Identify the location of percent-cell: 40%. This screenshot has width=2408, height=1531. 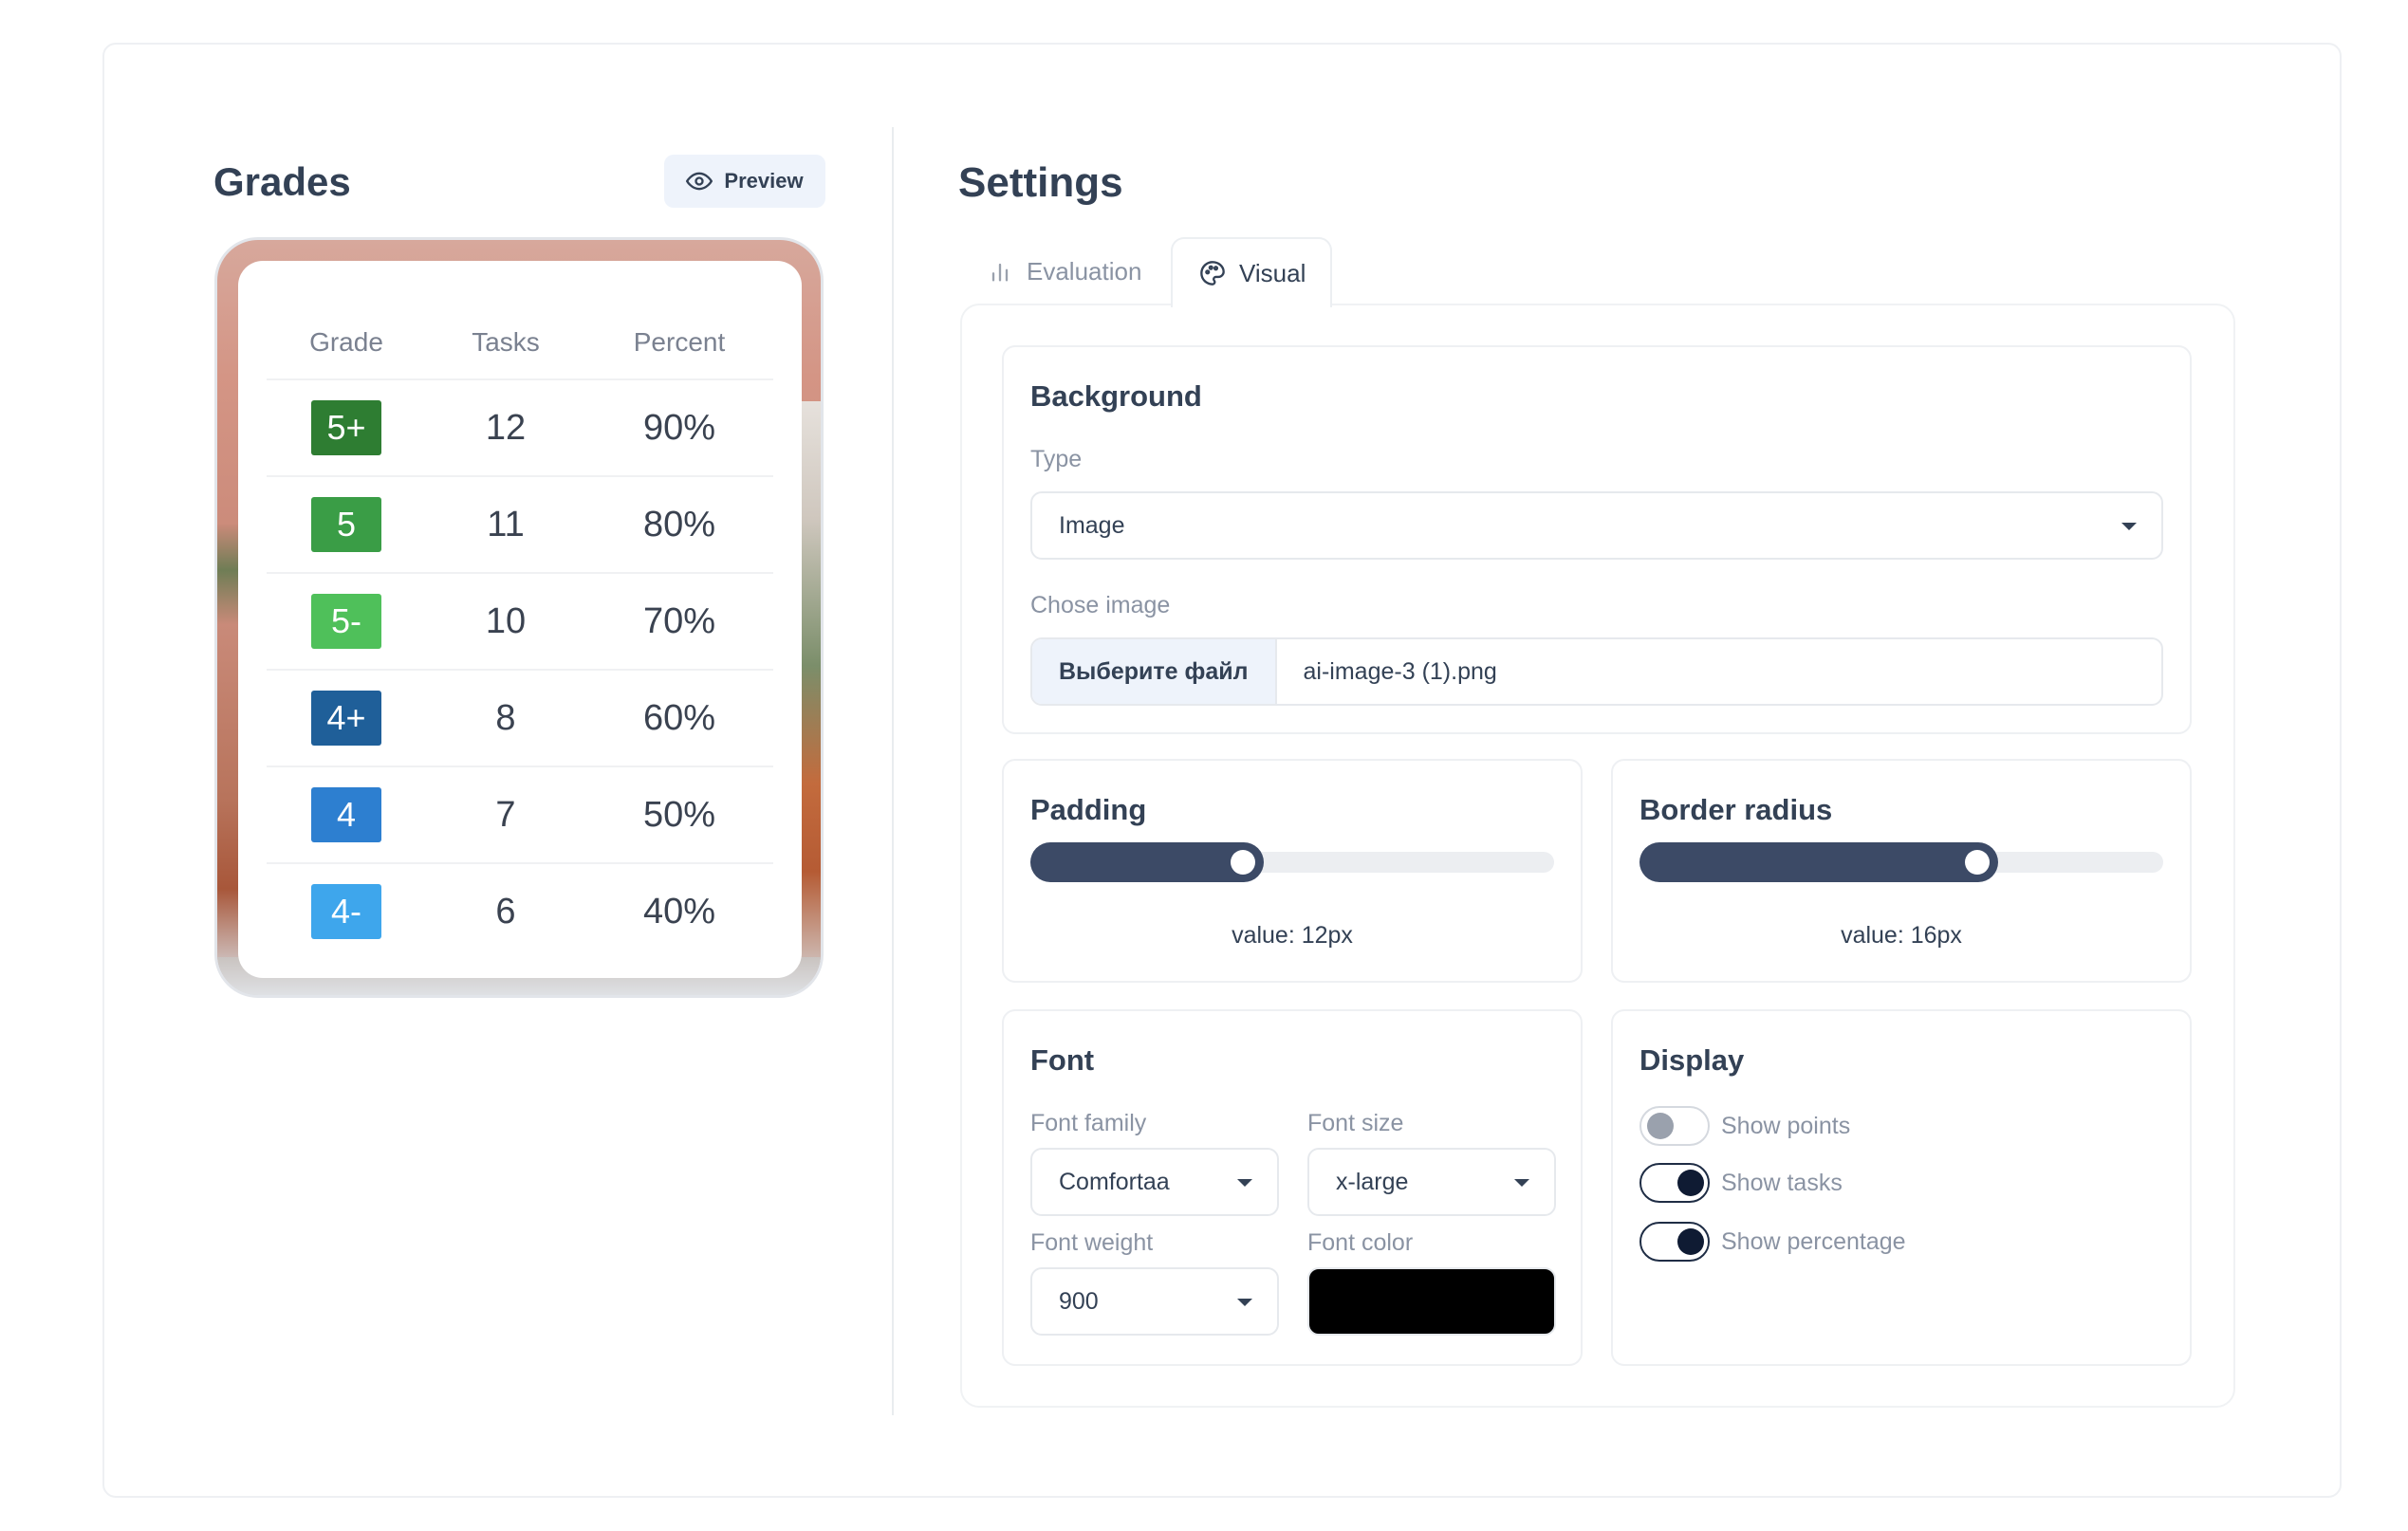
(679, 911).